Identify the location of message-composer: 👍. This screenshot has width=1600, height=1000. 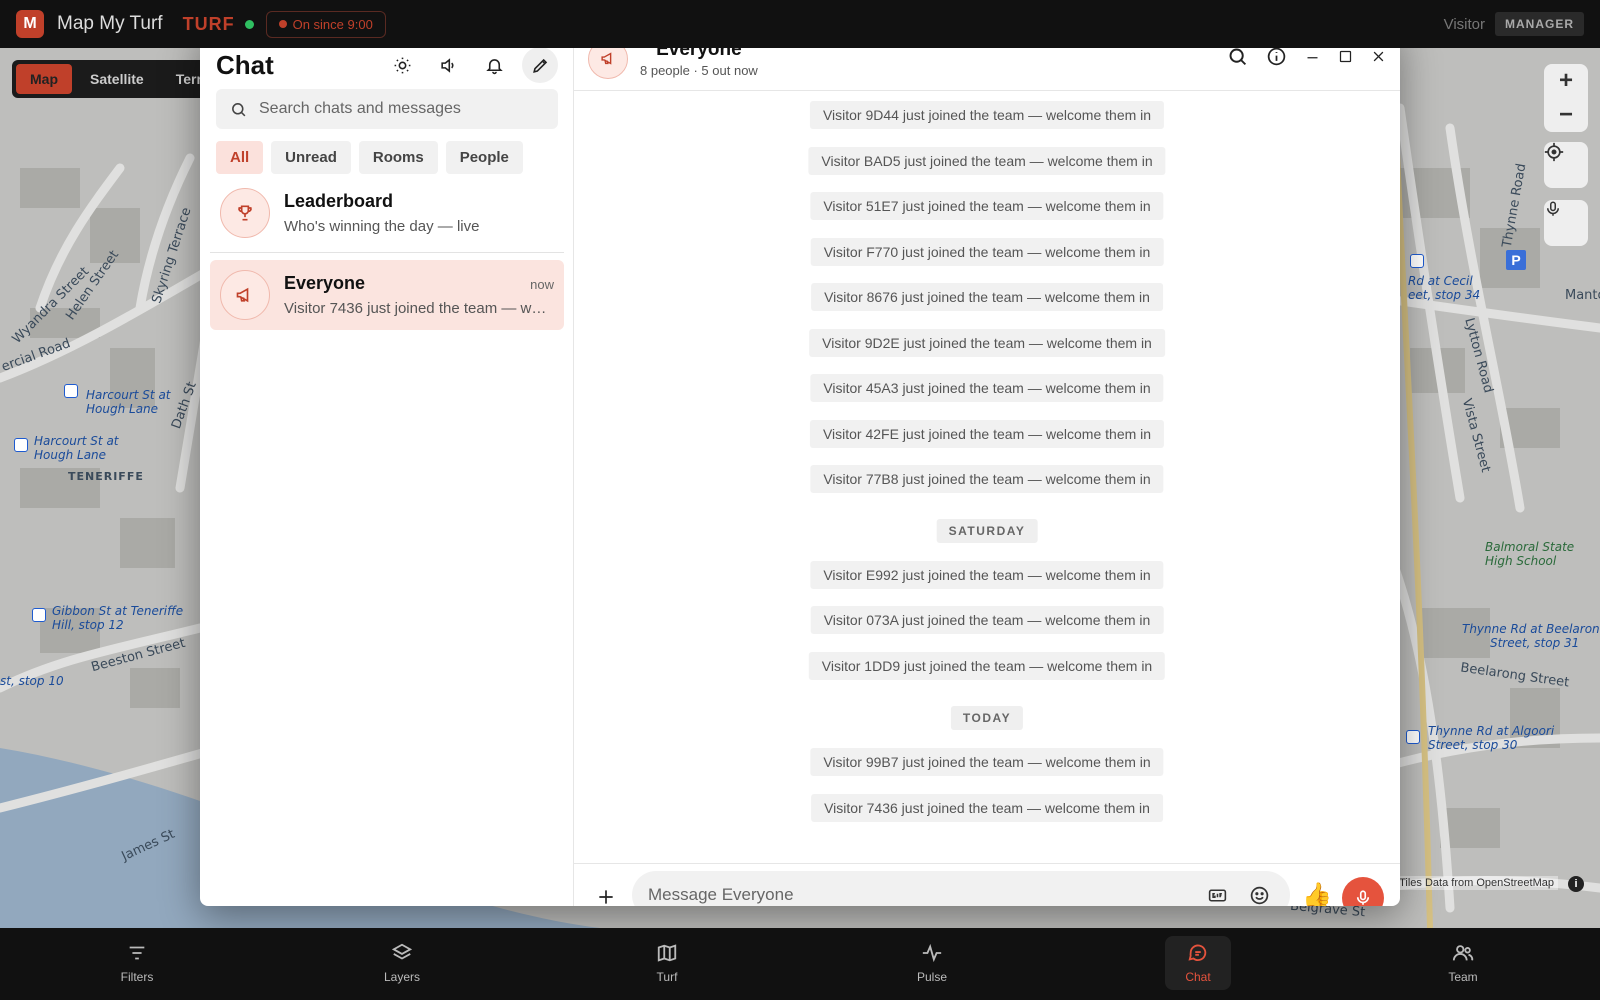
(987, 884).